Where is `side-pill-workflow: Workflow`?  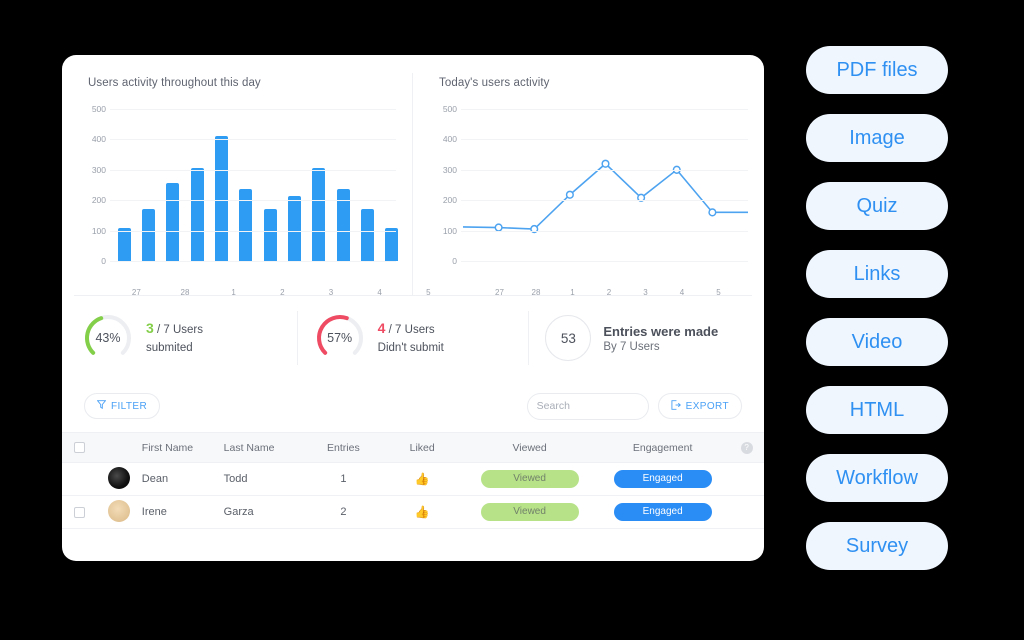 side-pill-workflow: Workflow is located at coordinates (877, 478).